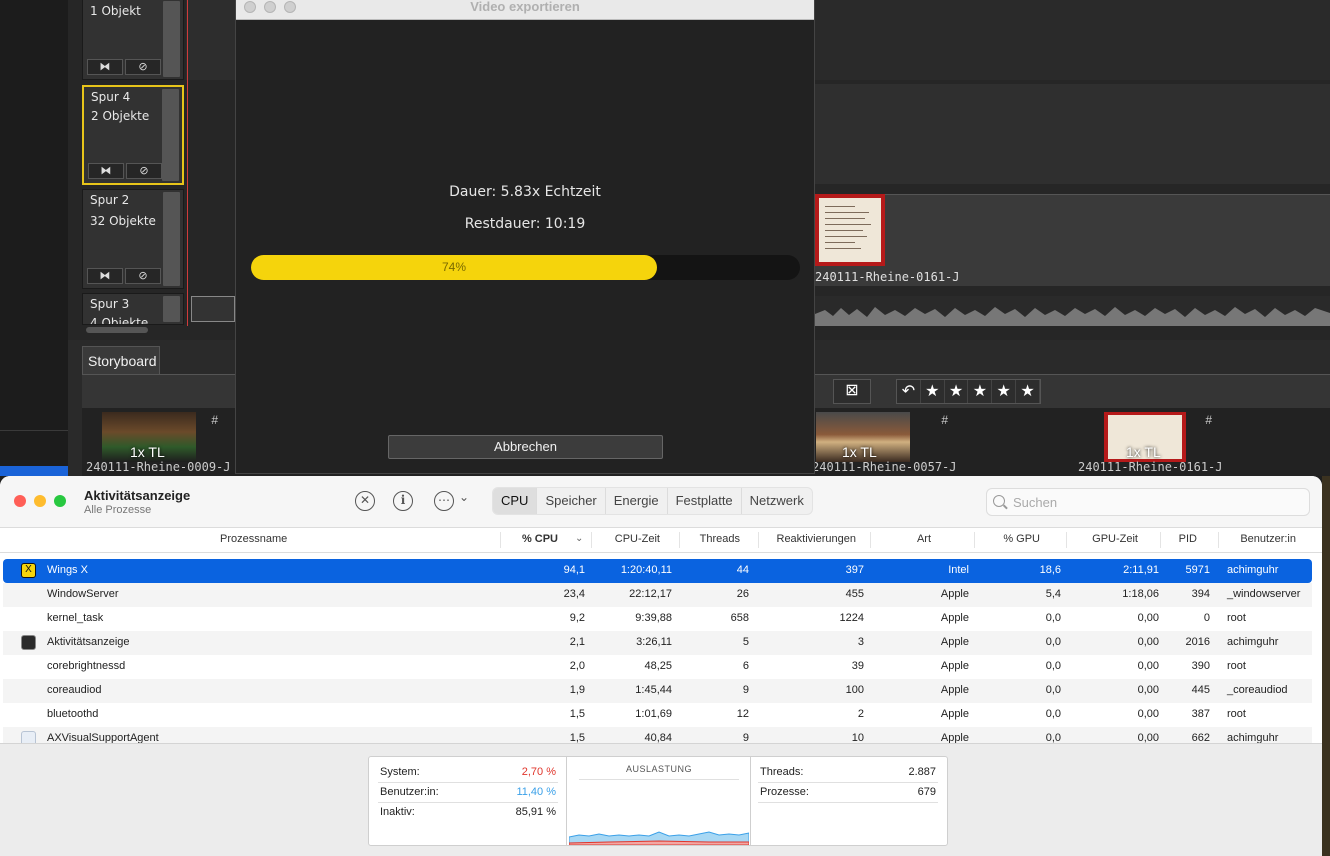 This screenshot has width=1330, height=856. Describe the element at coordinates (884, 443) in the screenshot. I see `storyboard-item: # 1x TL 240111-Rheine-0057-J` at that location.